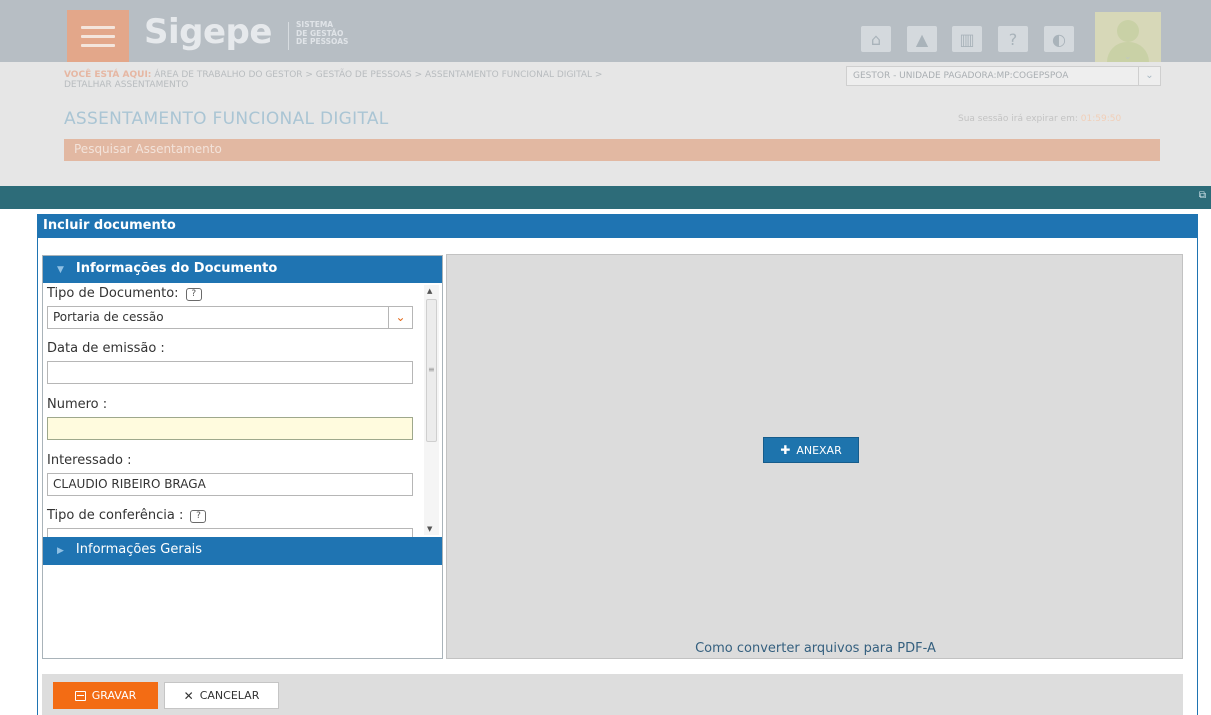  I want to click on role-select: GESTOR - UNIDADE PAGADORA:MP:COGEPSPOA ⌄, so click(1003, 76).